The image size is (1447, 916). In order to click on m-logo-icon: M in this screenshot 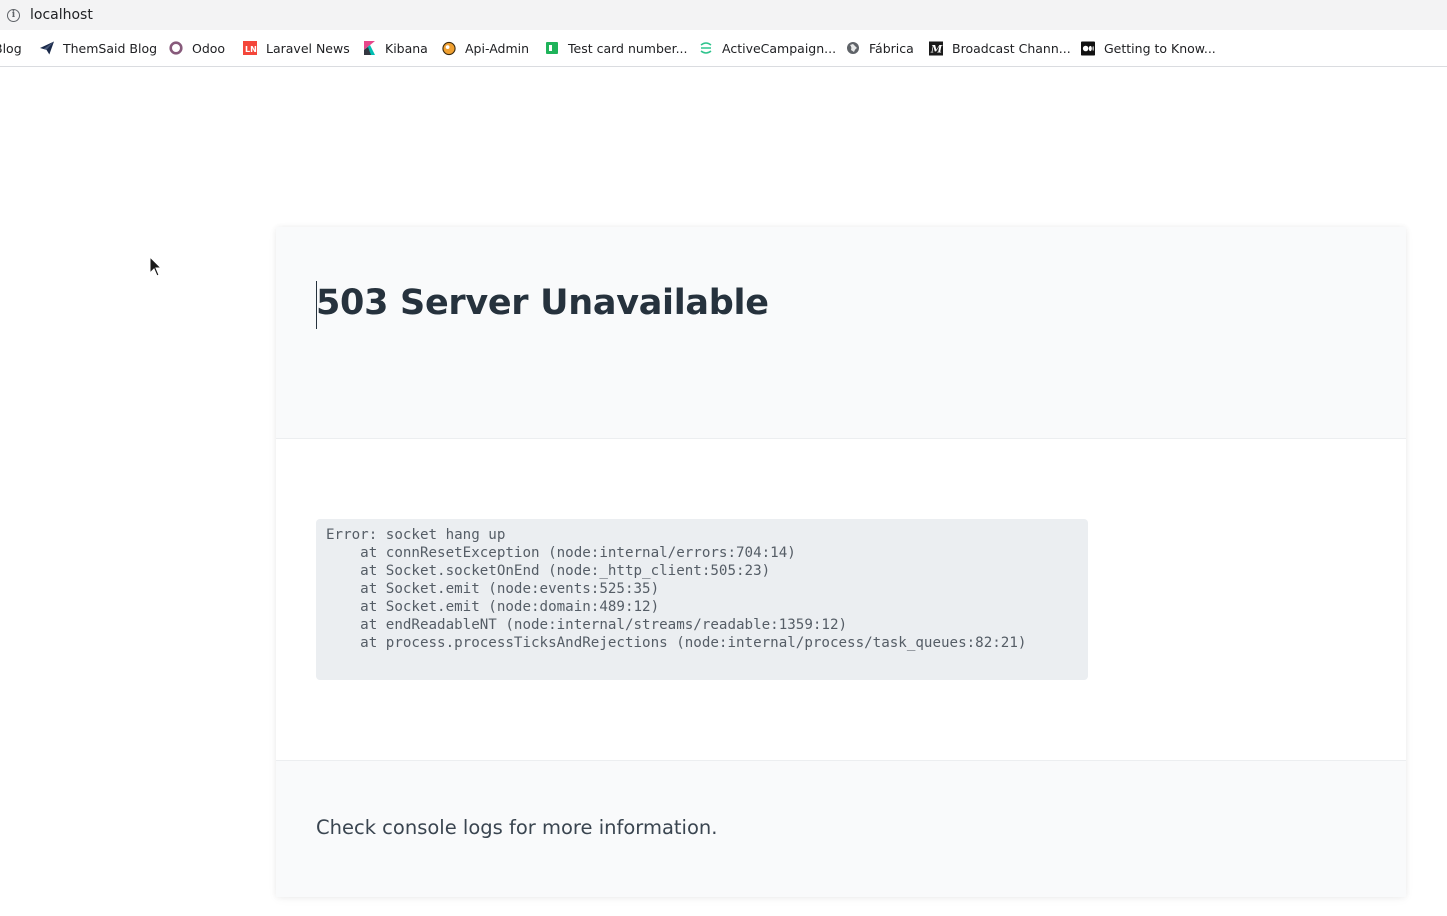, I will do `click(936, 48)`.